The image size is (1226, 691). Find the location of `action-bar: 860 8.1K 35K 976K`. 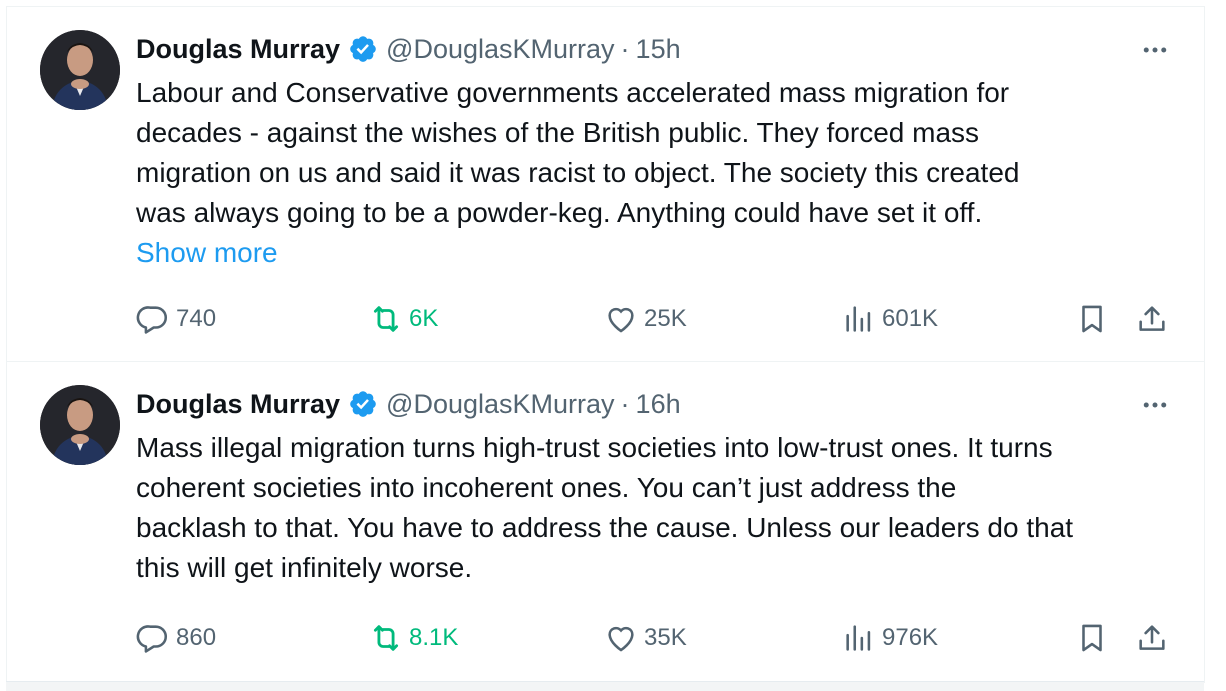

action-bar: 860 8.1K 35K 976K is located at coordinates (605, 638).